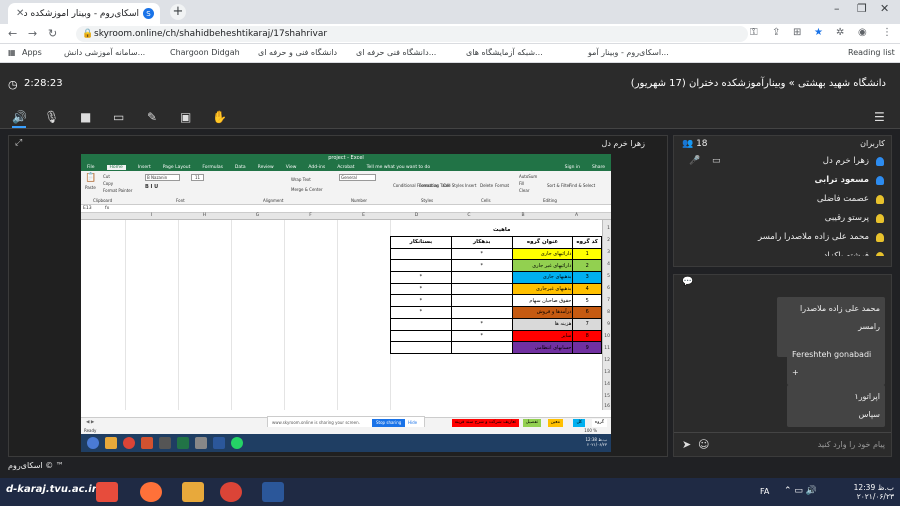  What do you see at coordinates (776, 32) in the screenshot?
I see `share-icon: ⇪` at bounding box center [776, 32].